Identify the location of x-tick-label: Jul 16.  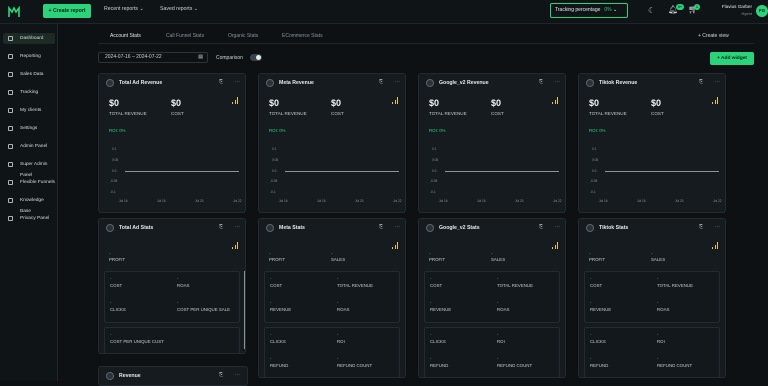
(123, 201).